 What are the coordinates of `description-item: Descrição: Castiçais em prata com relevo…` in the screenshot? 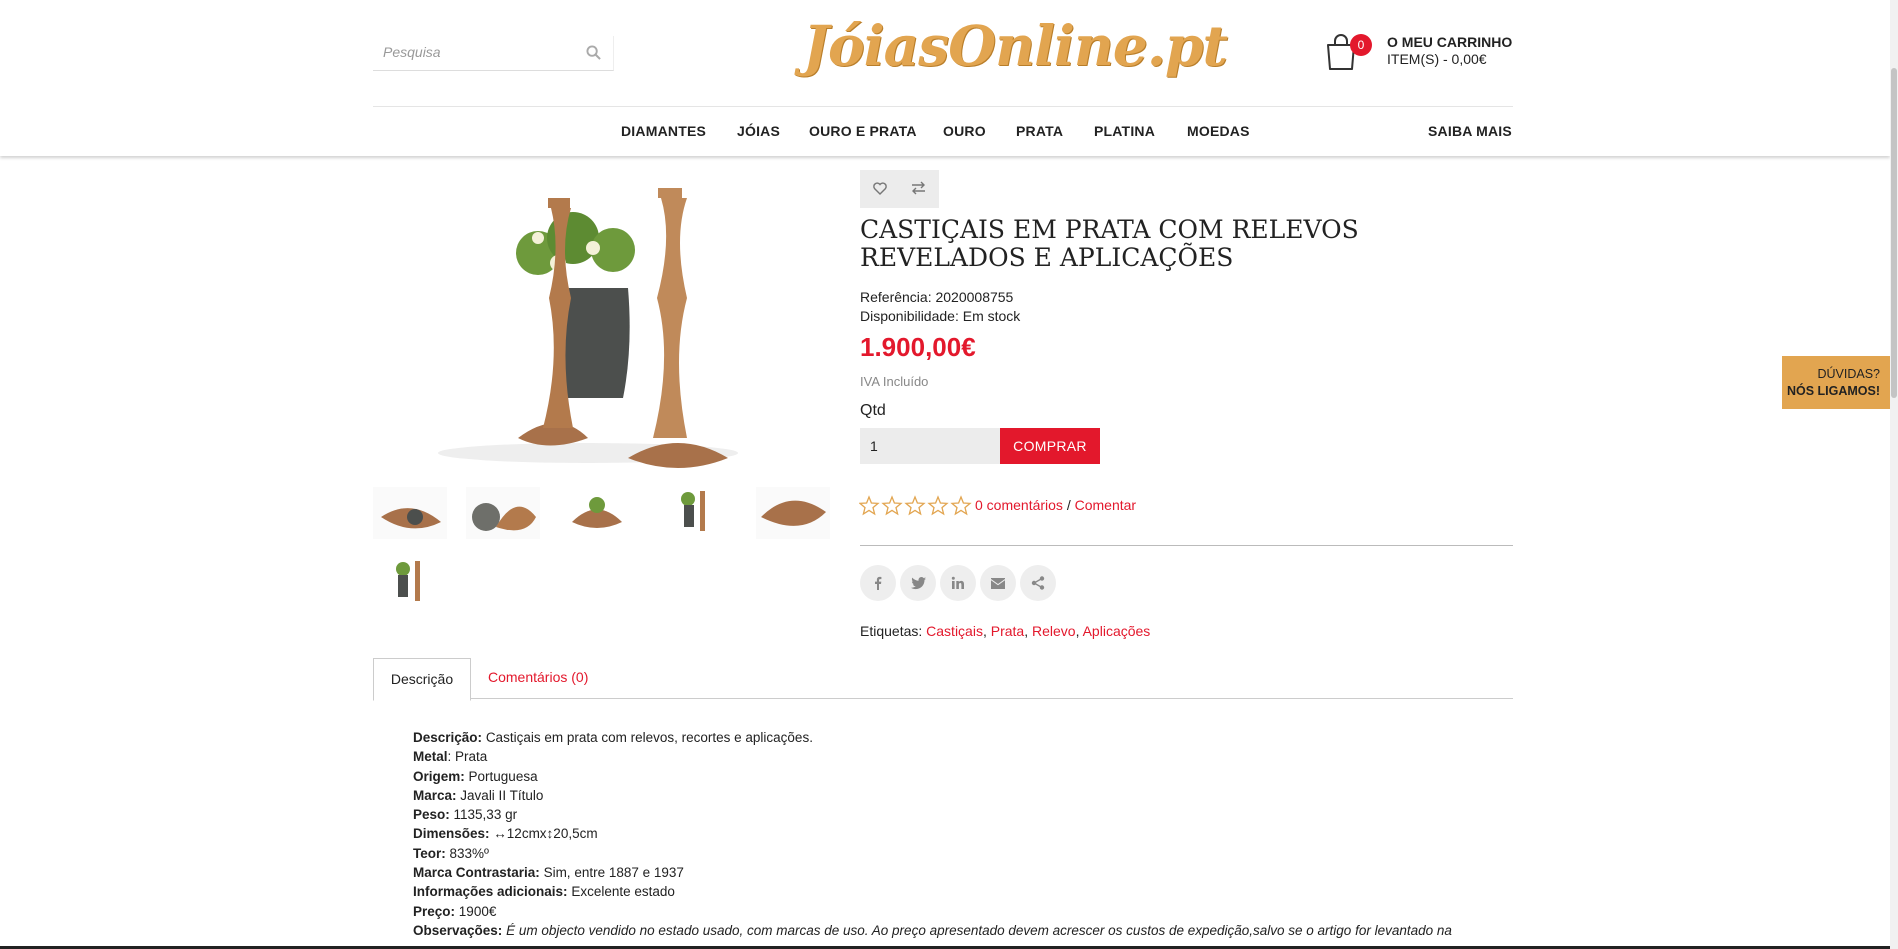 It's located at (973, 737).